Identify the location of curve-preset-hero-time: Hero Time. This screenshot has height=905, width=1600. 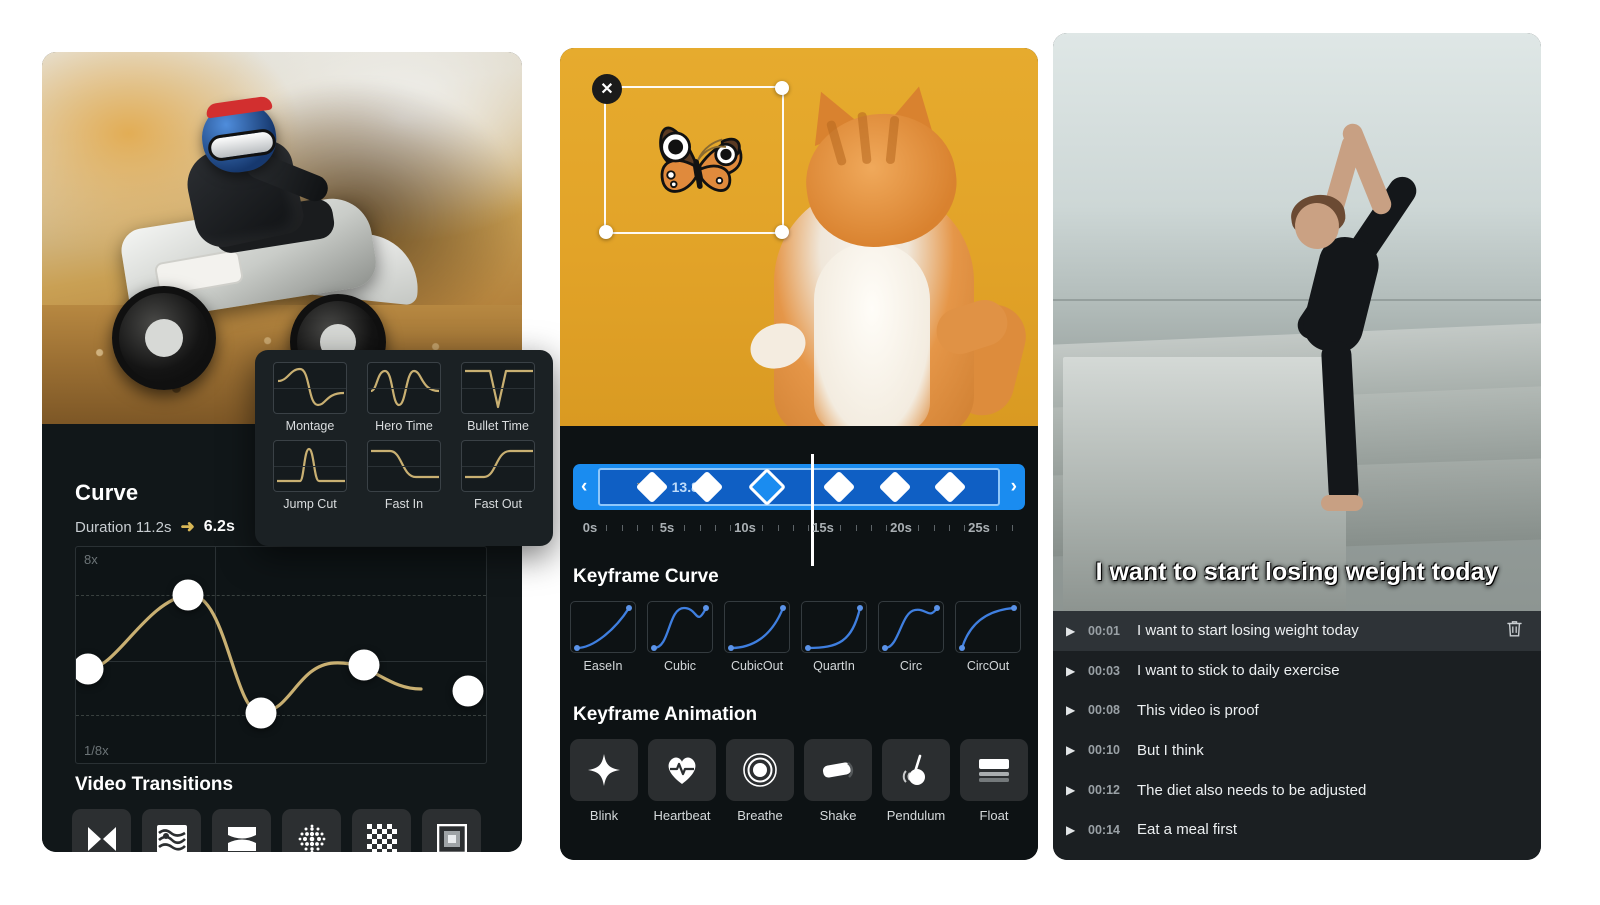
(404, 397).